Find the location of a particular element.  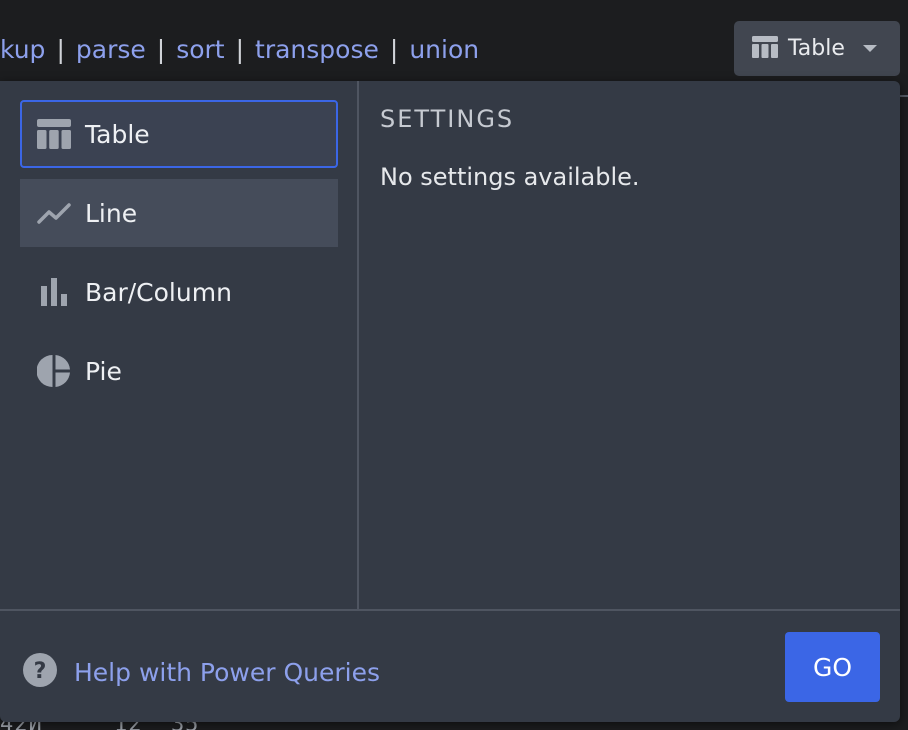

chart-type-label: Bar/Column is located at coordinates (158, 292).